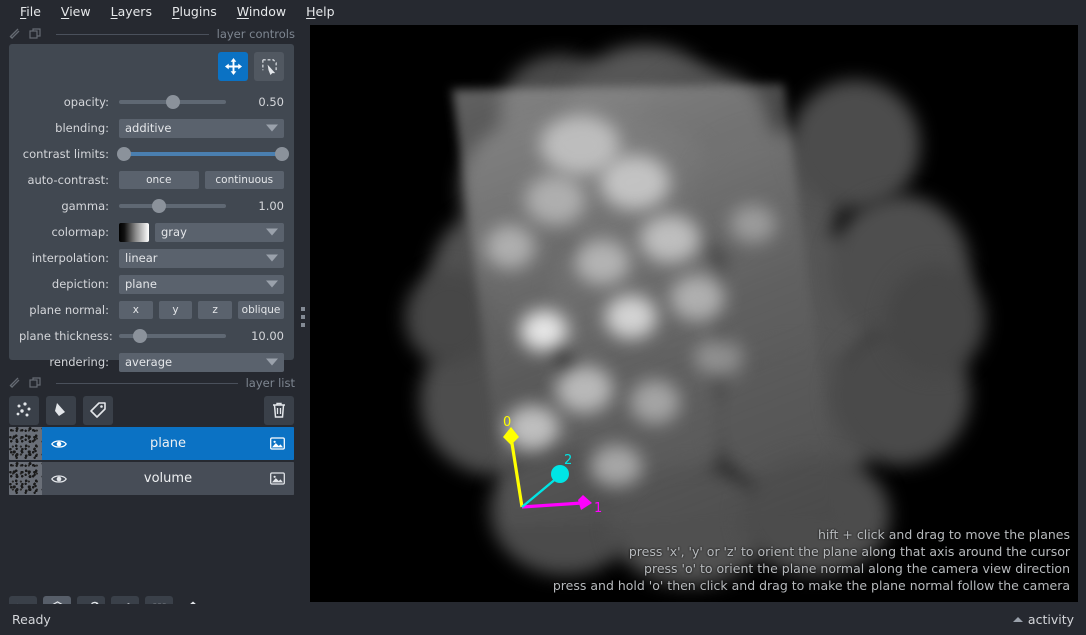 This screenshot has width=1086, height=635. I want to click on blending-value: additive, so click(148, 128).